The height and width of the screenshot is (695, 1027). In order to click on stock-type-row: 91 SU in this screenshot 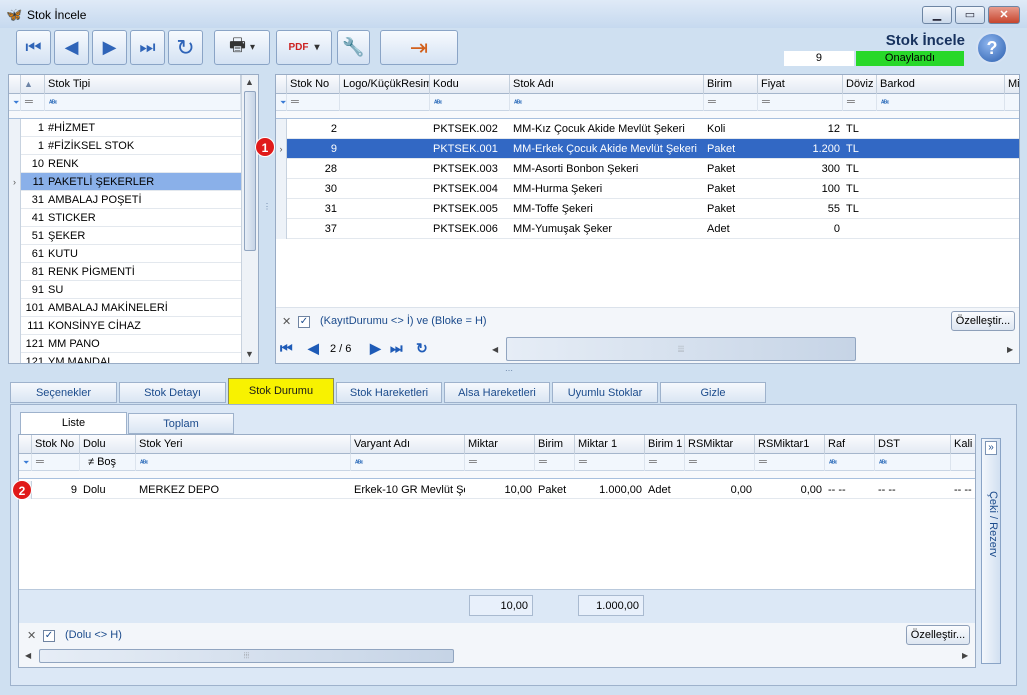, I will do `click(125, 290)`.